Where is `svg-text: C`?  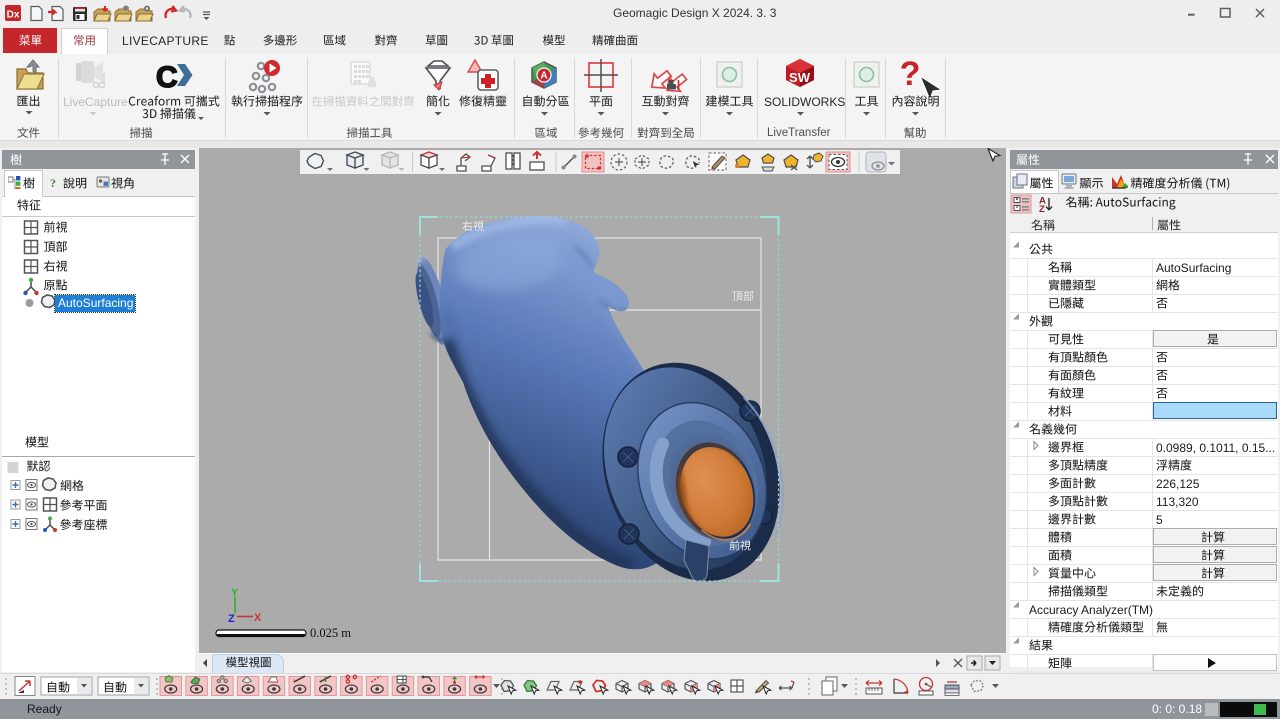
svg-text: C is located at coordinates (167, 77).